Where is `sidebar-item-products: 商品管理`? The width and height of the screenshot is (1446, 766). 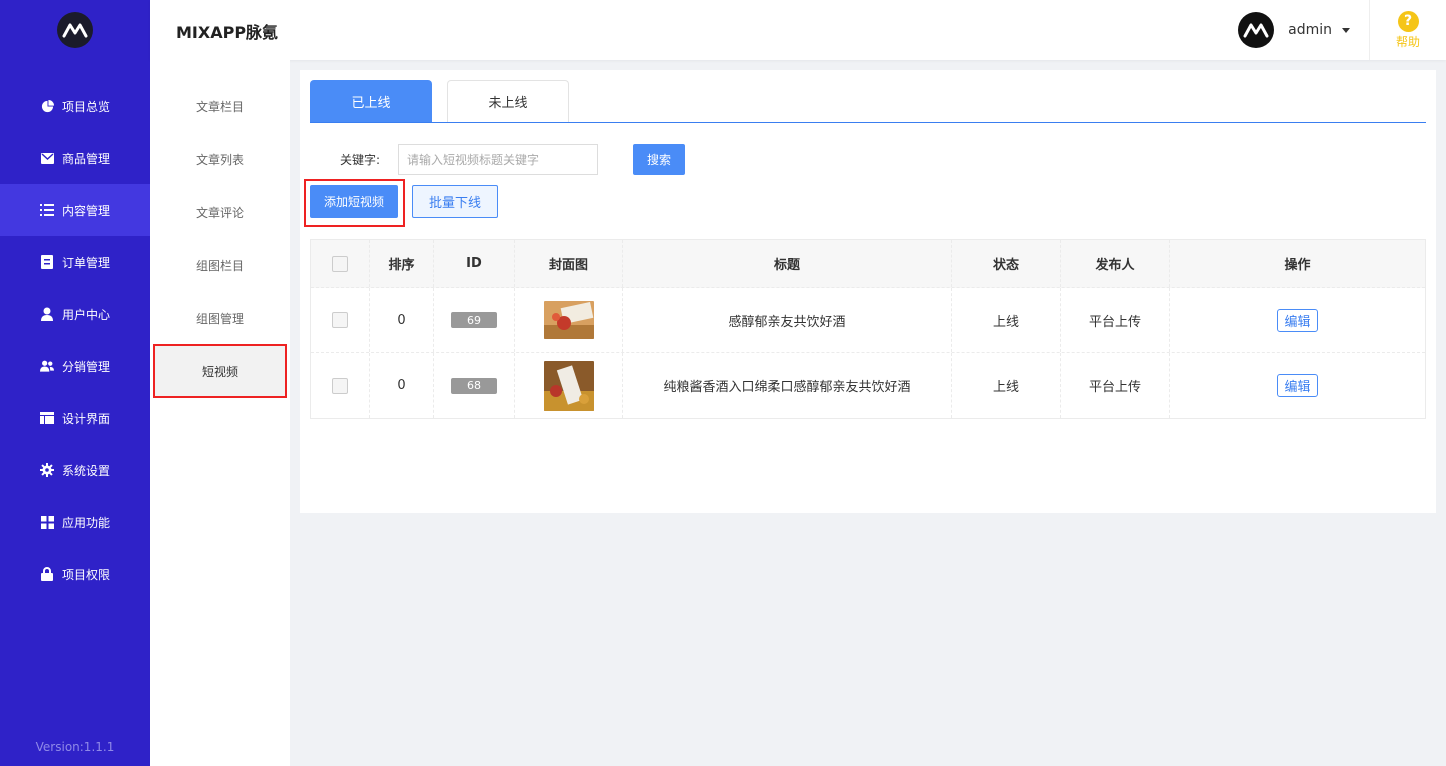 sidebar-item-products: 商品管理 is located at coordinates (75, 158).